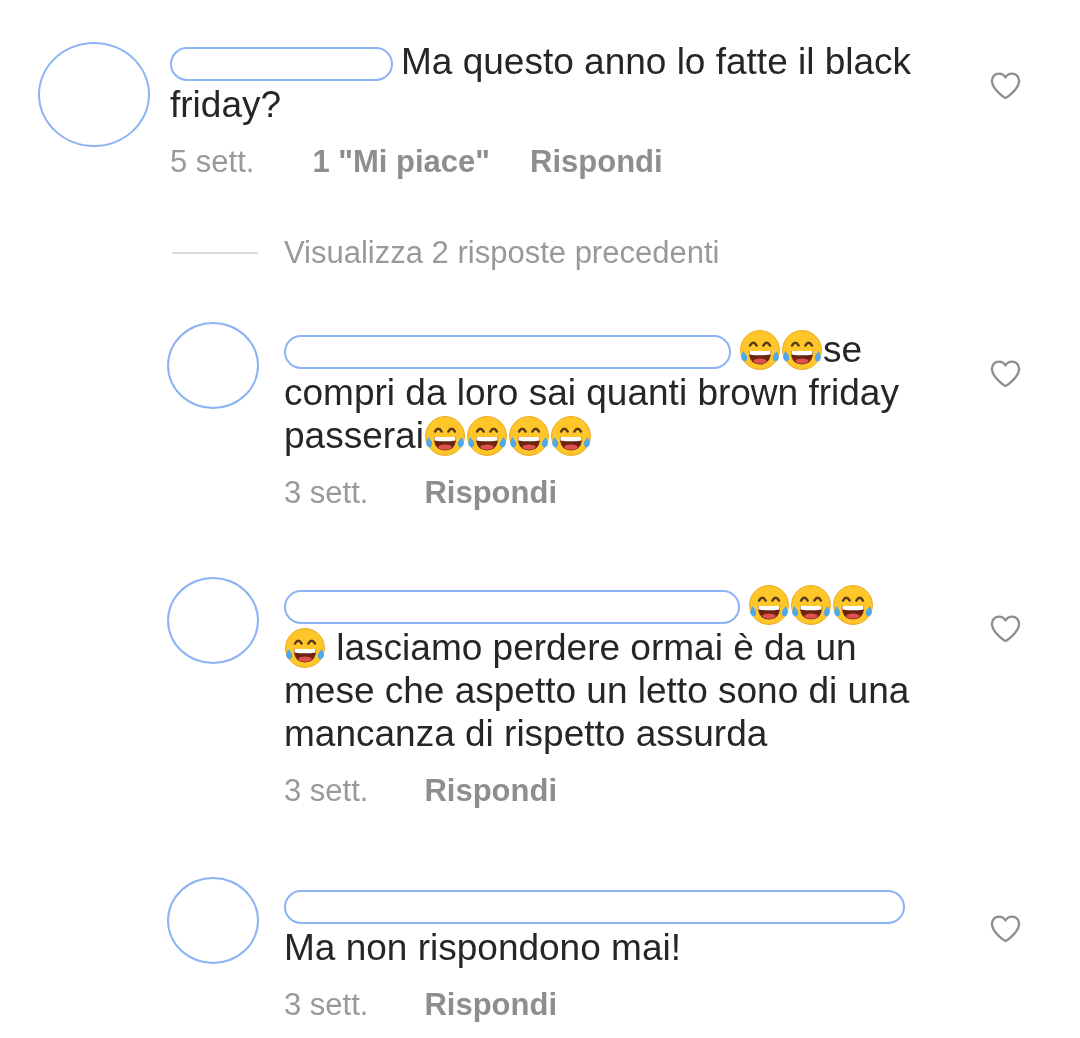 This screenshot has width=1080, height=1038. Describe the element at coordinates (482, 947) in the screenshot. I see `comment-text: Ma non rispondono mai!` at that location.